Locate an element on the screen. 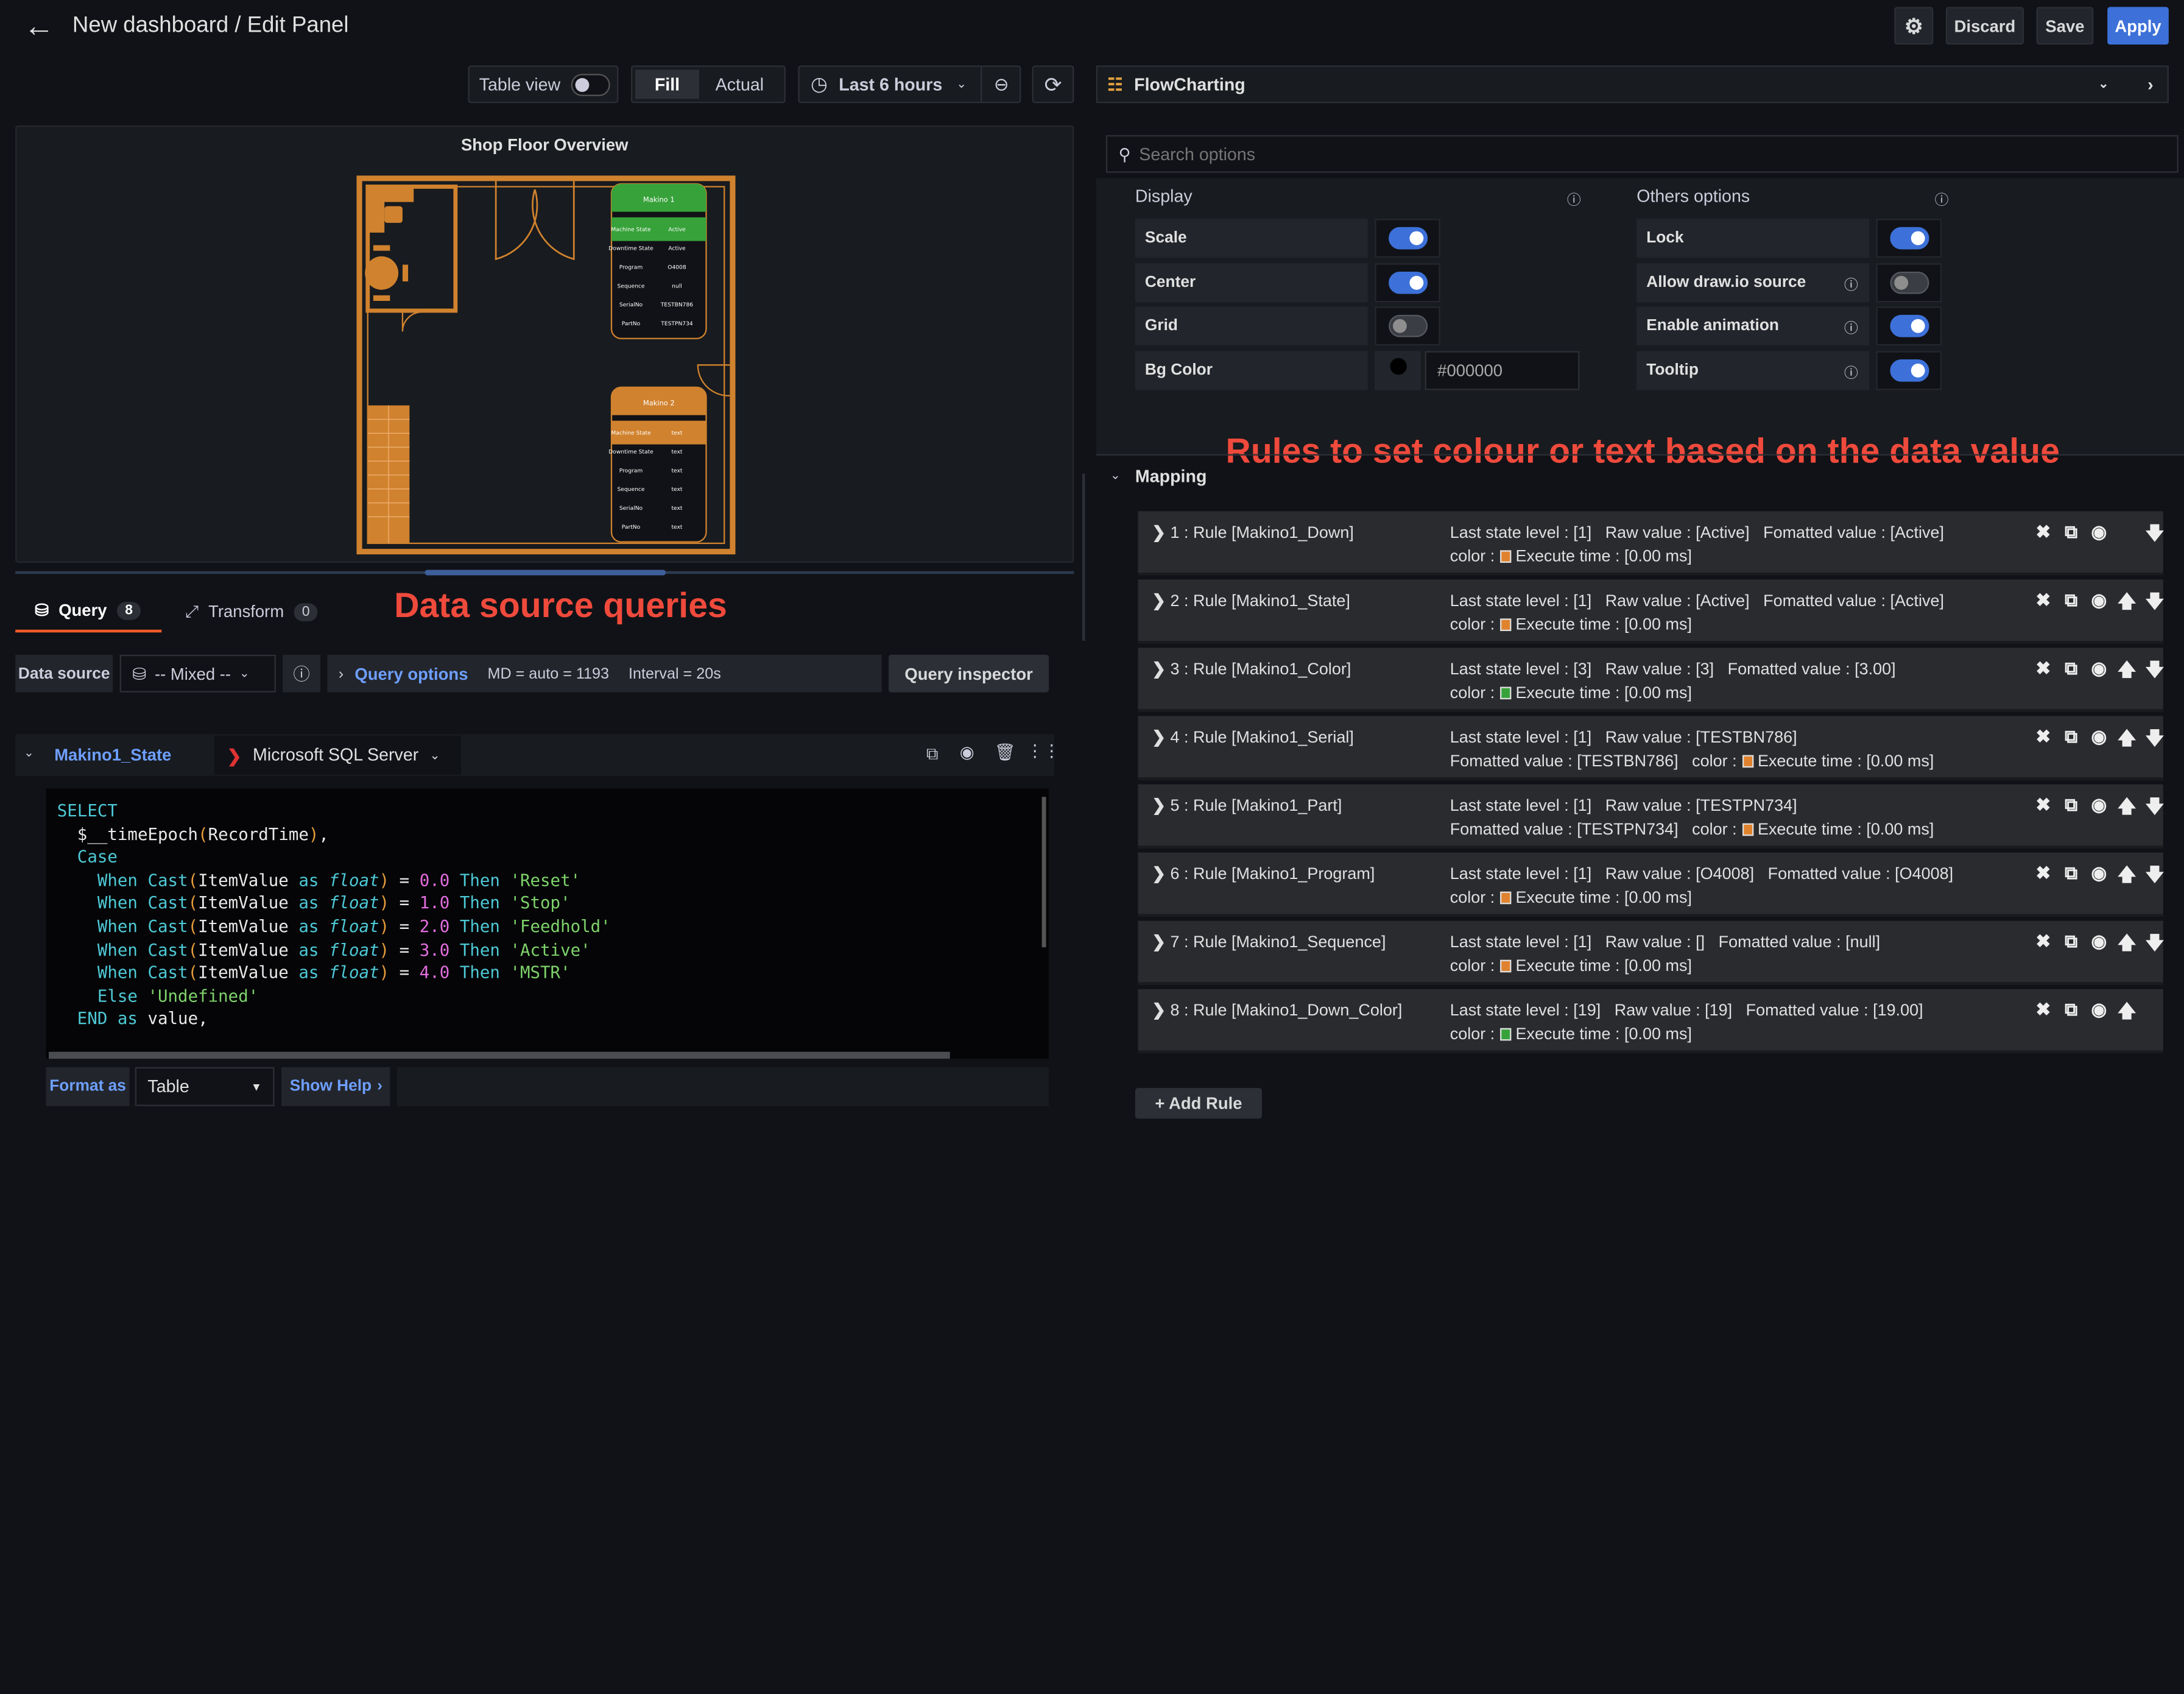 This screenshot has height=1694, width=2184. collapse-pane-chevron-icon: › is located at coordinates (2150, 84).